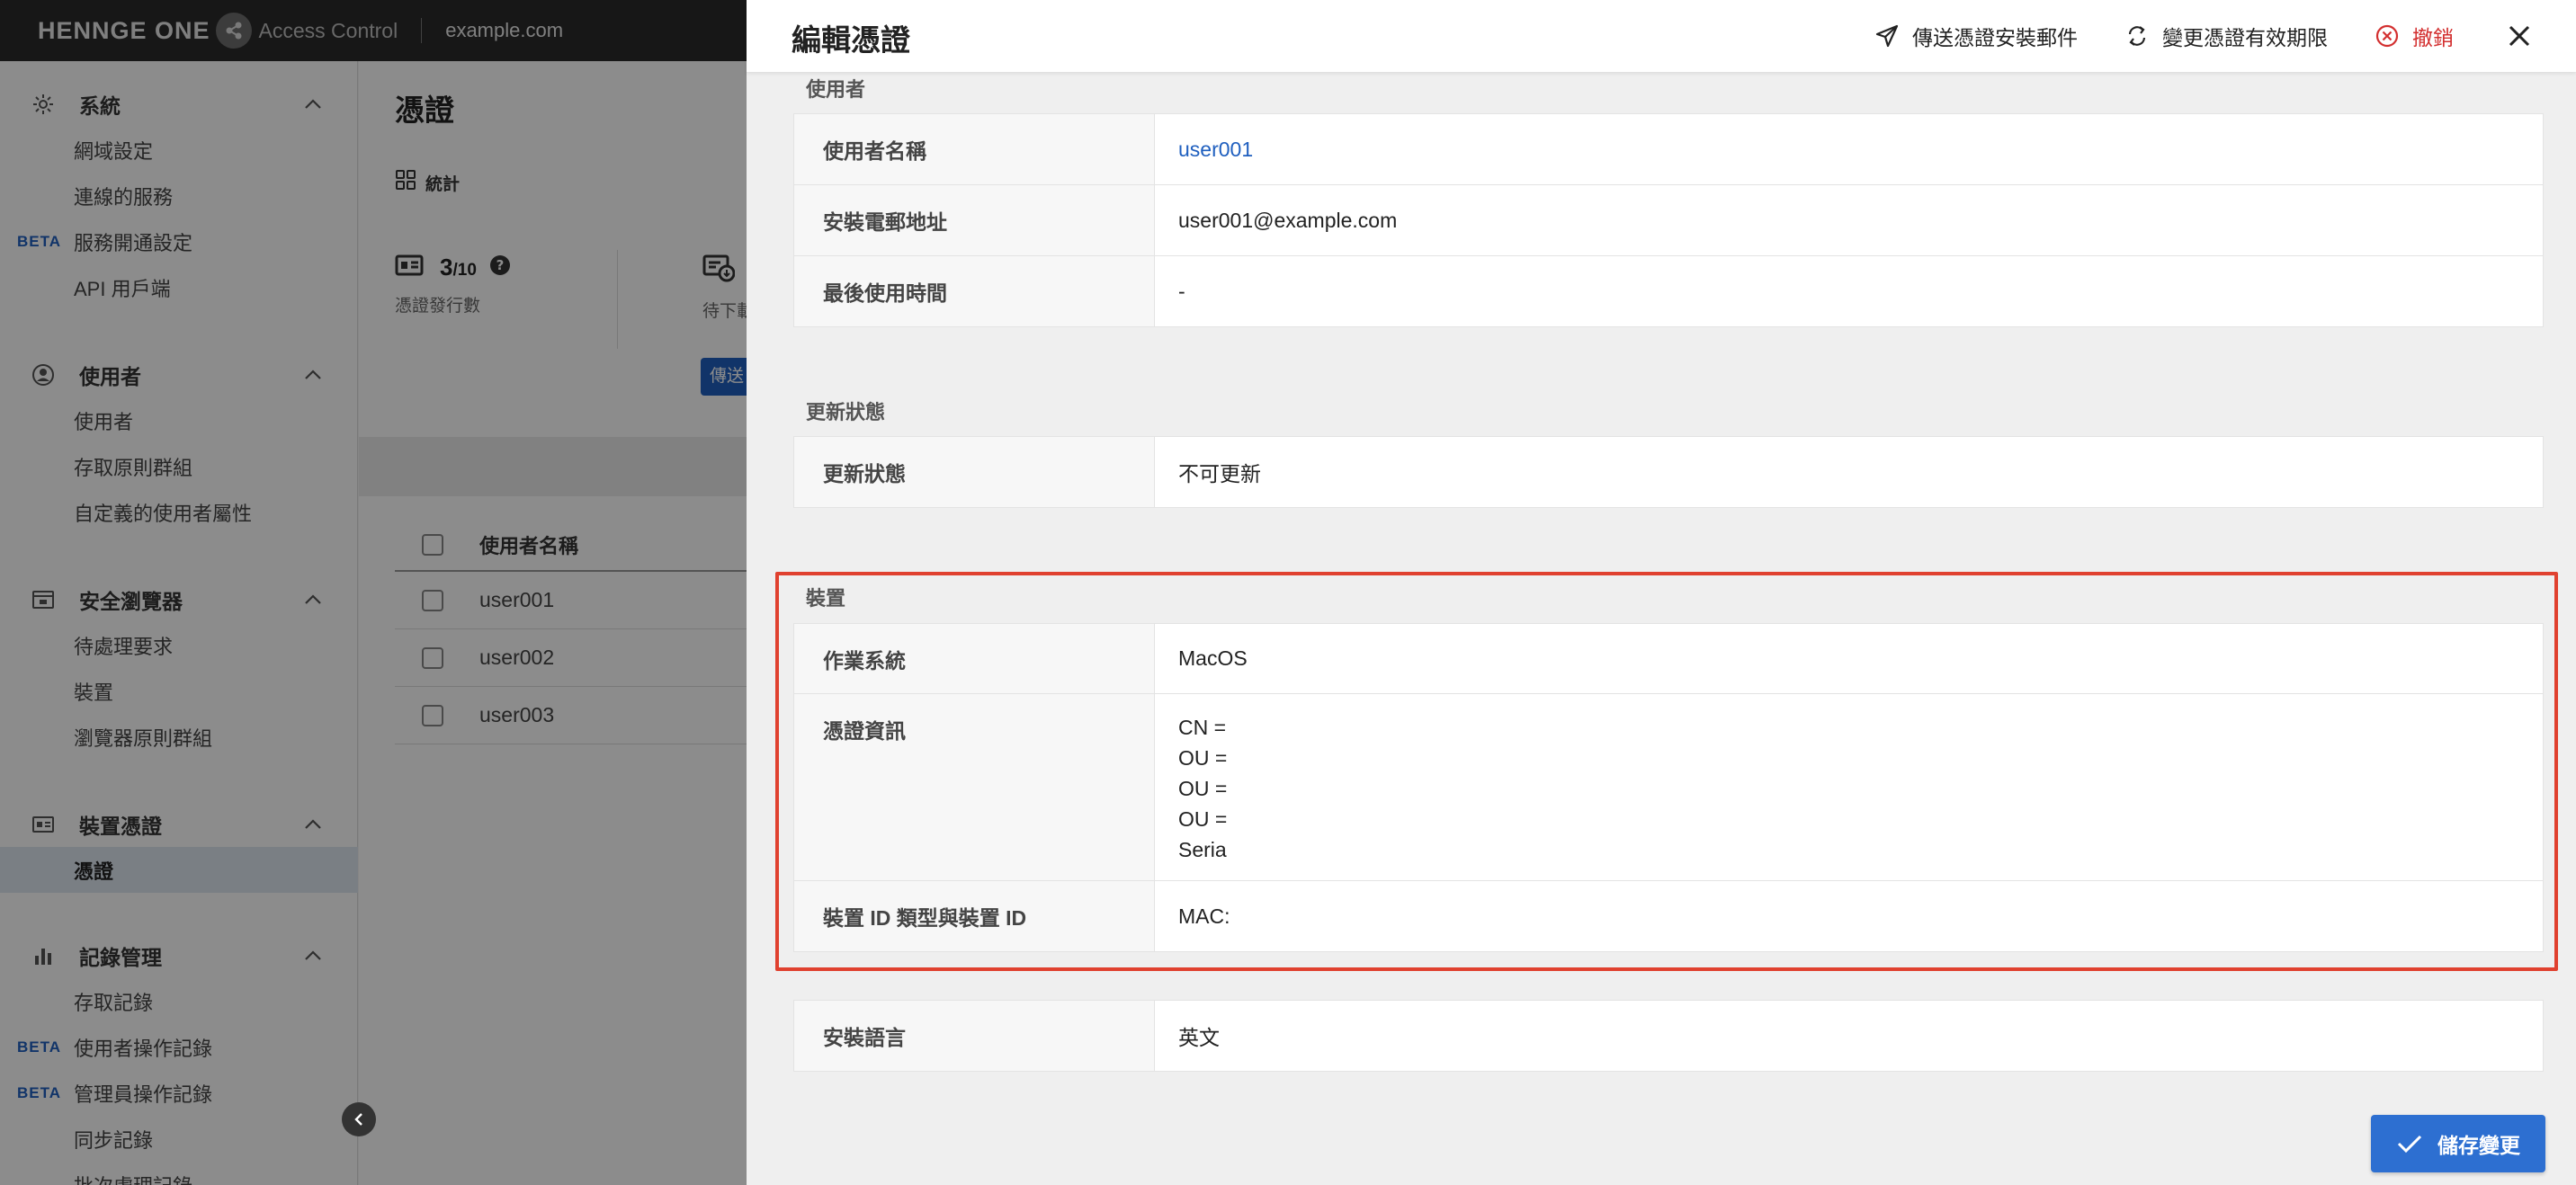 The height and width of the screenshot is (1185, 2576). I want to click on change-expiry-button: 變更憑證有效期限, so click(2226, 36).